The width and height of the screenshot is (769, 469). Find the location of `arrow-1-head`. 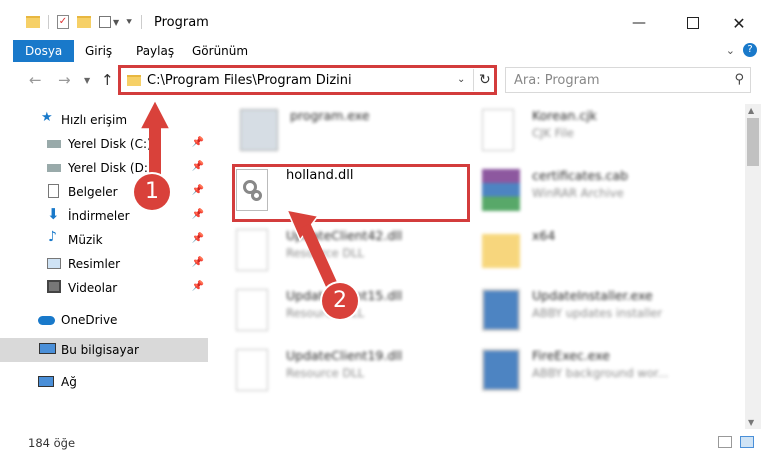

arrow-1-head is located at coordinates (155, 114).